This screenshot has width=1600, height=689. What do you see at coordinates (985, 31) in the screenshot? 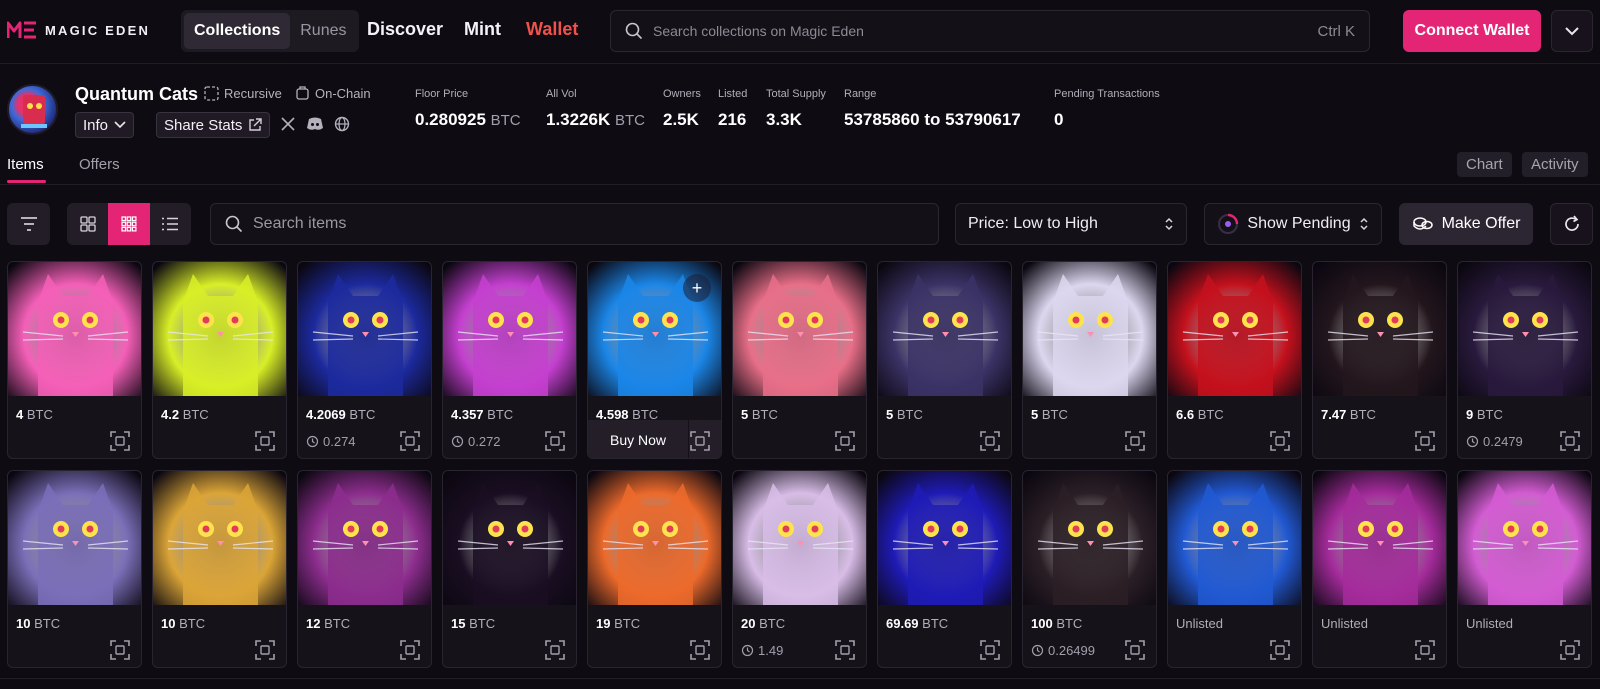
I see `global-search-input` at bounding box center [985, 31].